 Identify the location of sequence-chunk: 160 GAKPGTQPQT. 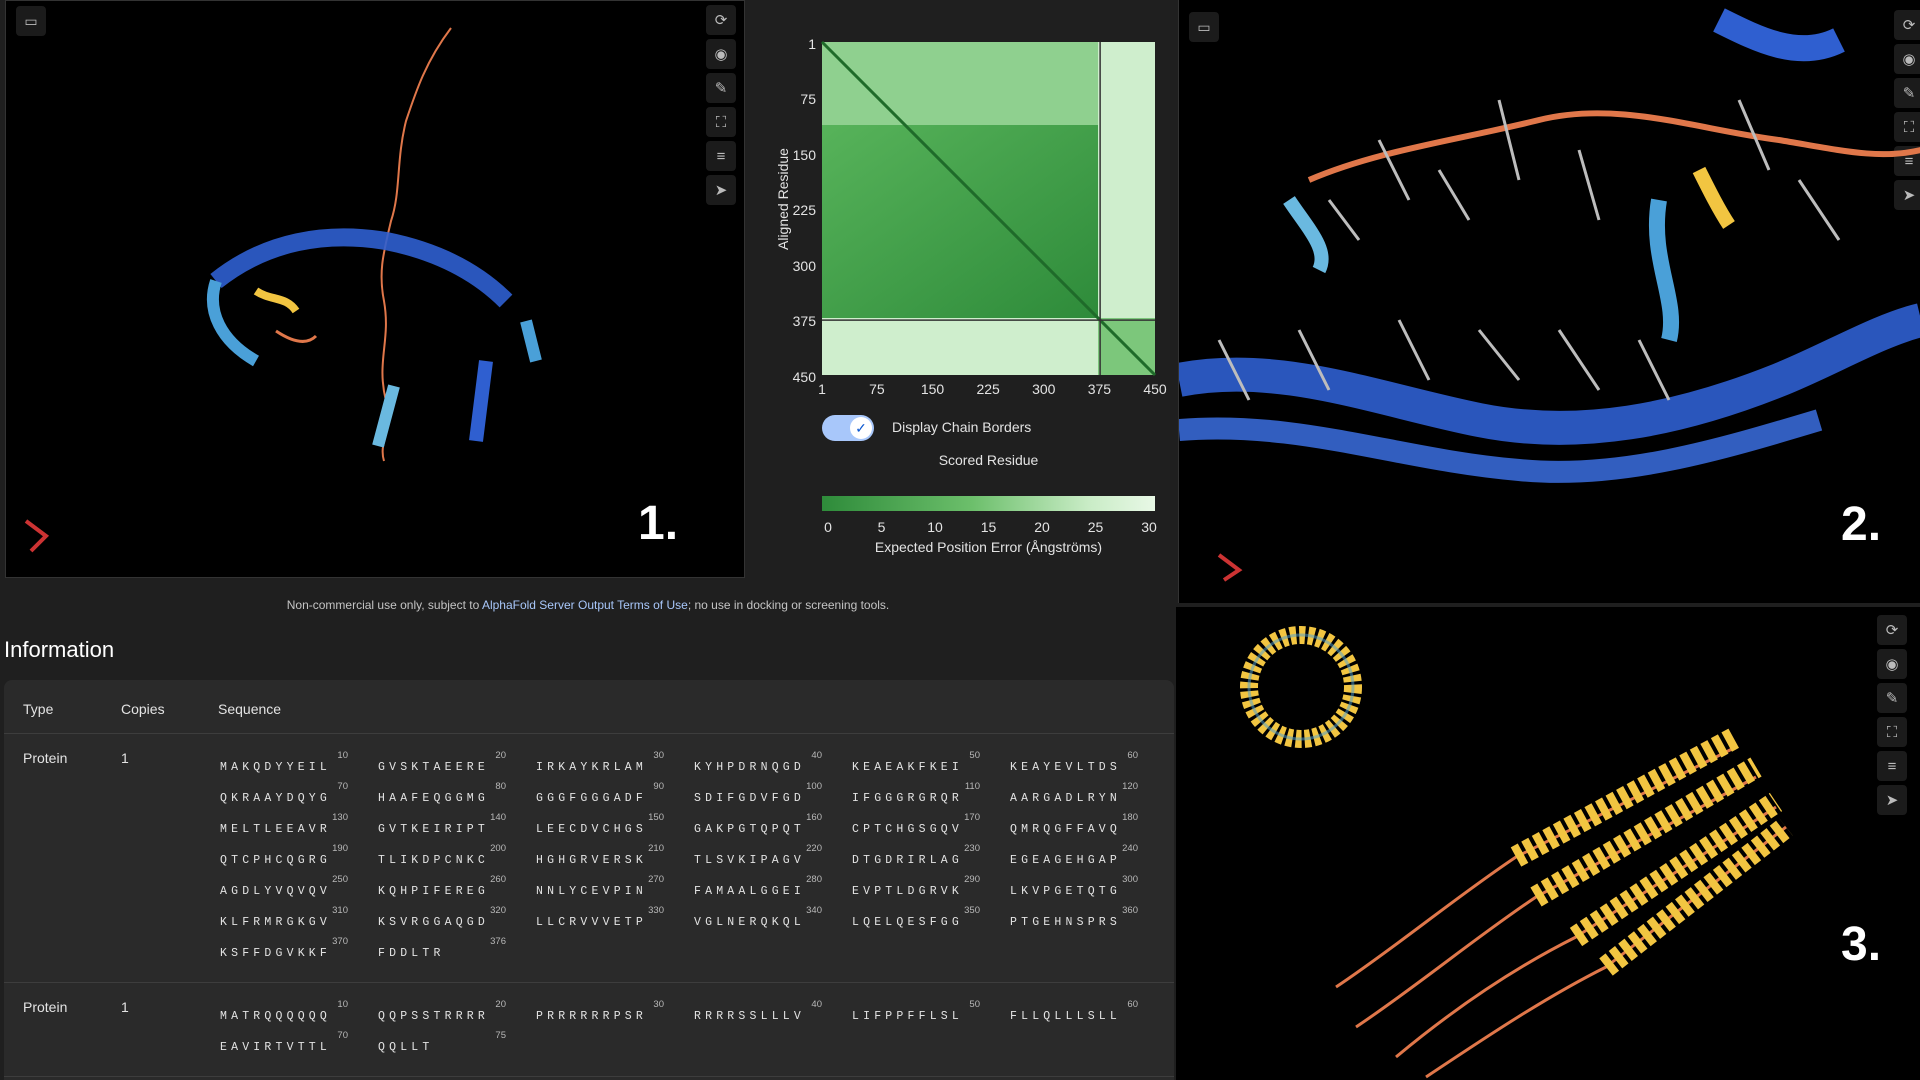
(769, 827).